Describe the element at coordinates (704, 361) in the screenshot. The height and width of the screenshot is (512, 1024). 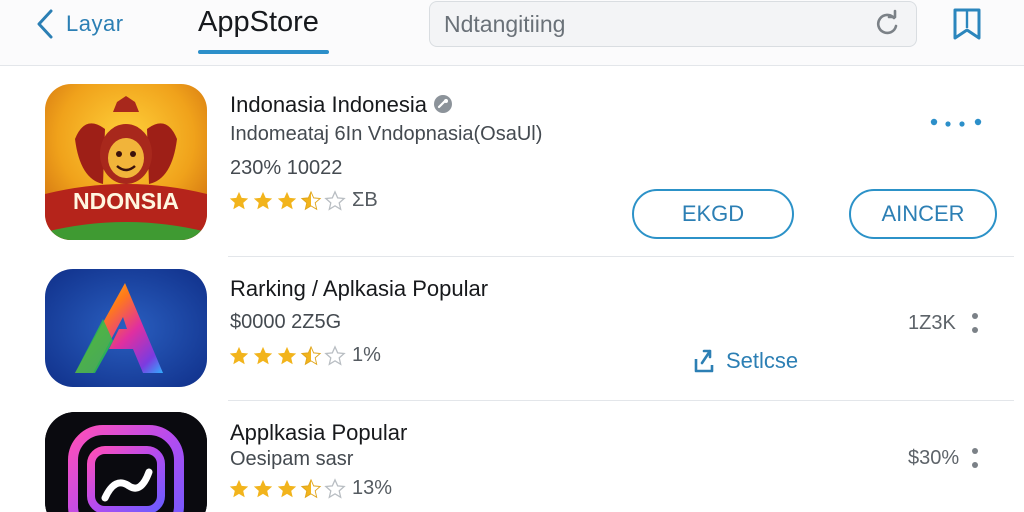
I see `share-icon` at that location.